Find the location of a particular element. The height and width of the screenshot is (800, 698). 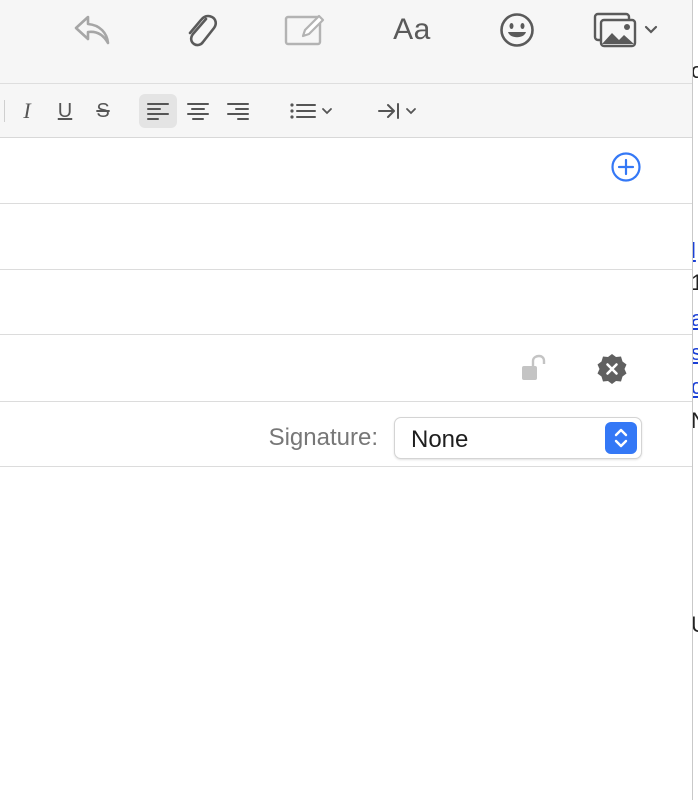

photo-browser-icon is located at coordinates (615, 30).